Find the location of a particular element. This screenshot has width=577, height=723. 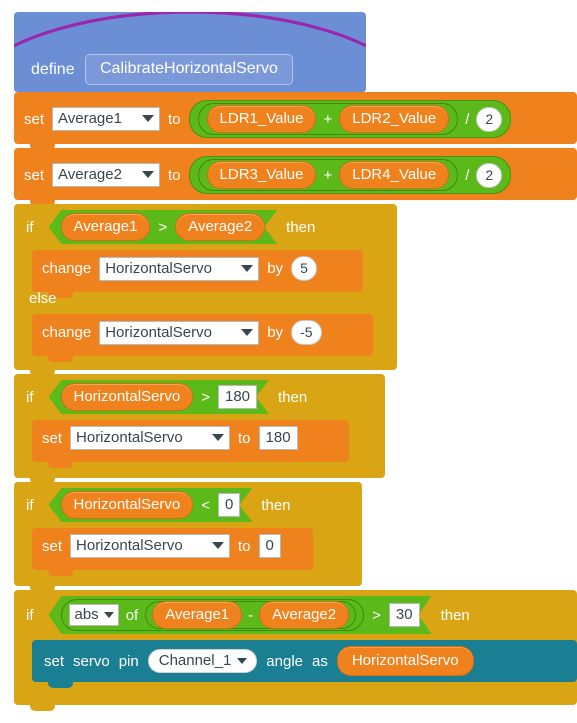

divide-operator-block-1: LDR1_Value + LDR2_Value / 2 is located at coordinates (350, 119).